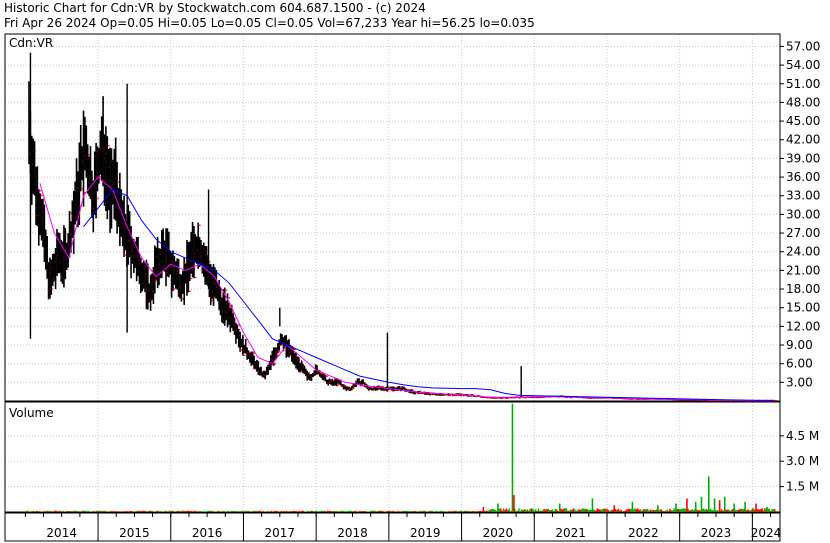 The height and width of the screenshot is (543, 830). I want to click on price-tick-label: 9.00, so click(799, 345).